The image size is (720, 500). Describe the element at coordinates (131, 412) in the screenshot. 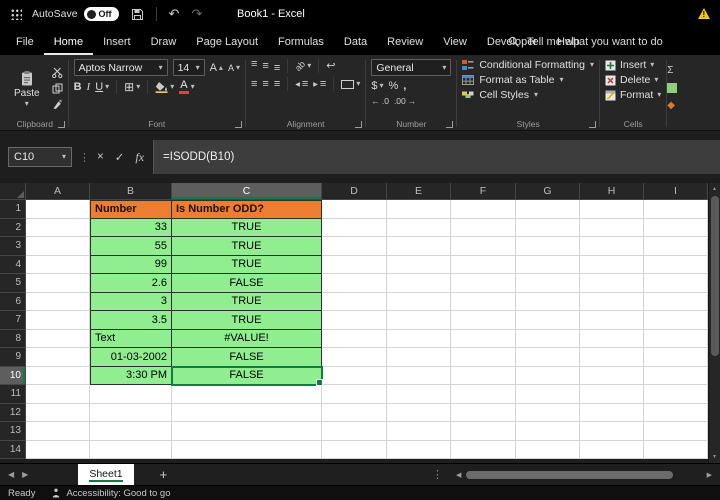

I see `cell-B12` at that location.